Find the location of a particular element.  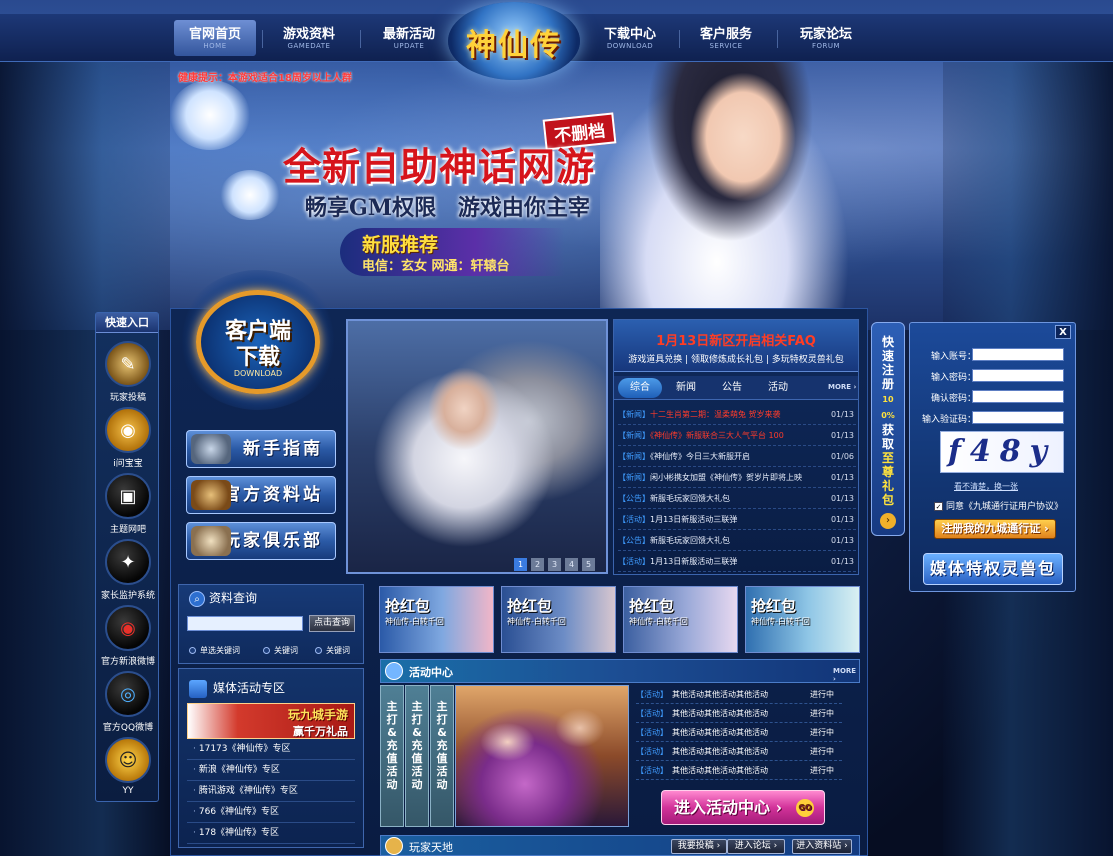

news-title: 1月13日新服活动三联弹 is located at coordinates (694, 561).